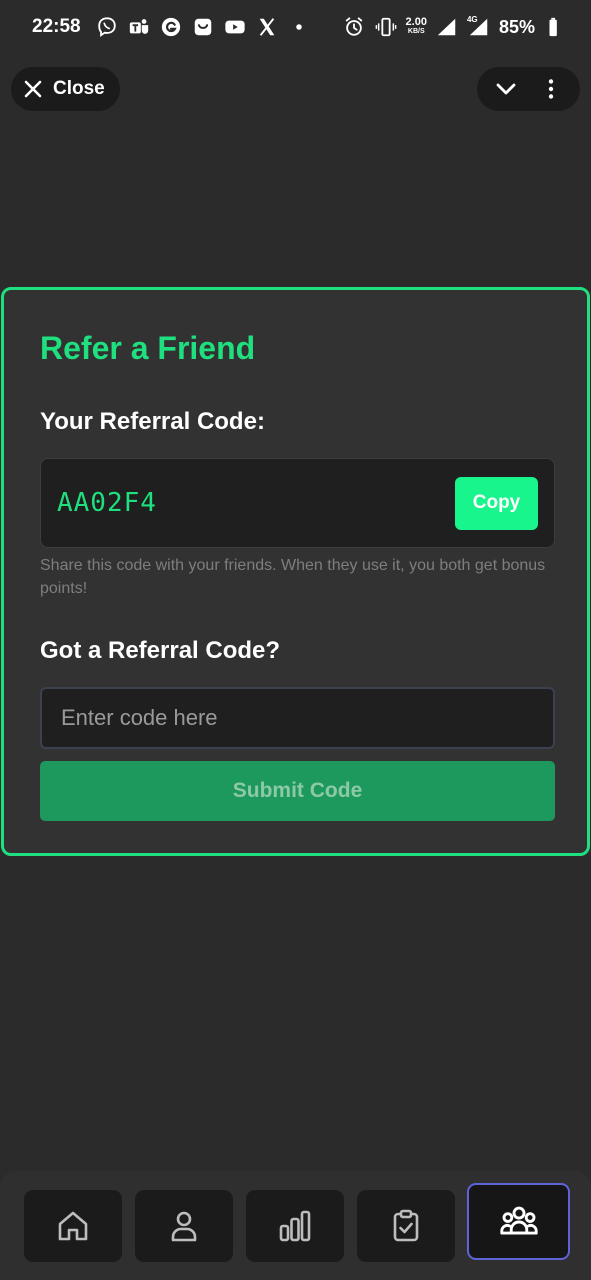 Image resolution: width=591 pixels, height=1280 pixels. I want to click on nav-tasks, so click(406, 1226).